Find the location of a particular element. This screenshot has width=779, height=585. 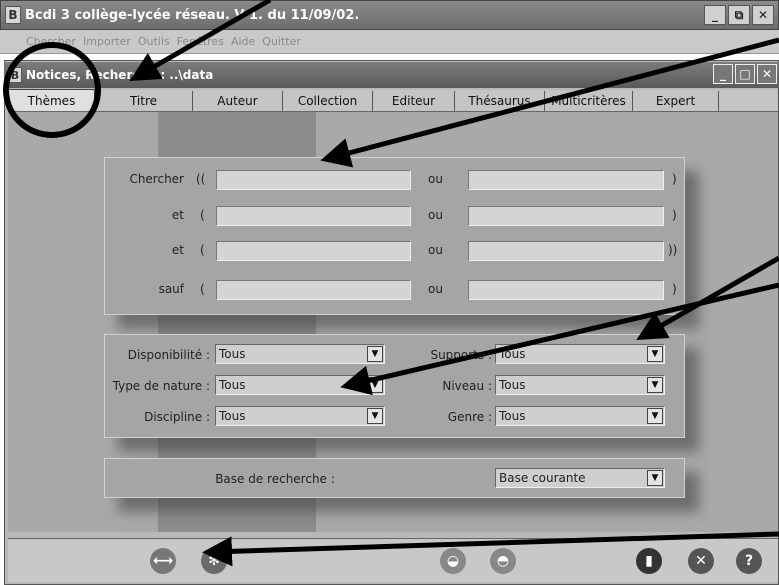

search-row-3-or: ou is located at coordinates (435, 250).